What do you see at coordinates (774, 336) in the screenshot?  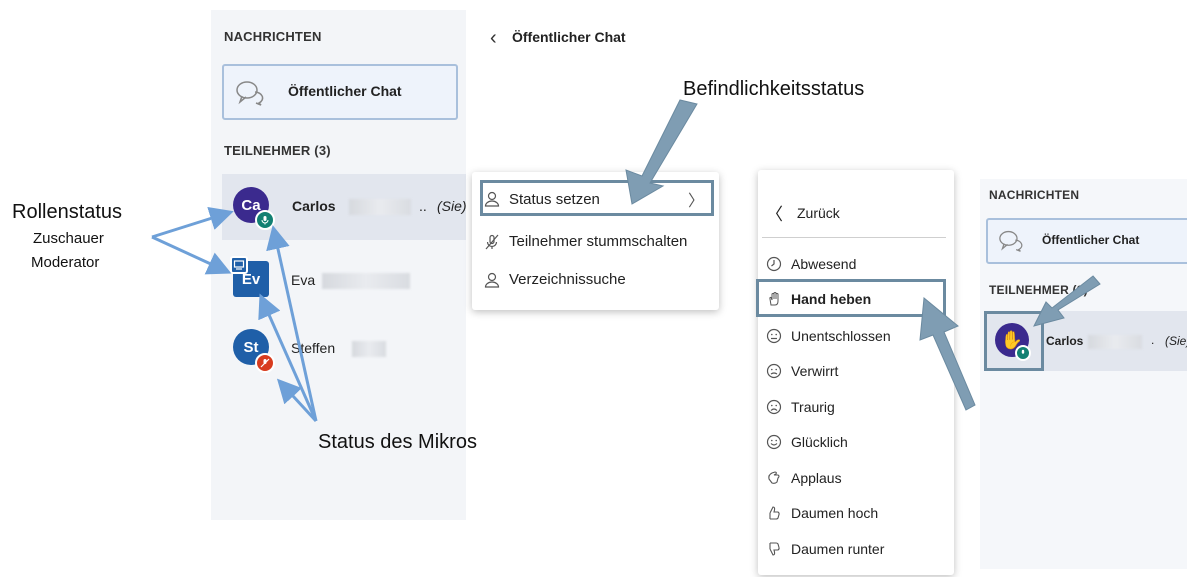 I see `neutral-face-icon` at bounding box center [774, 336].